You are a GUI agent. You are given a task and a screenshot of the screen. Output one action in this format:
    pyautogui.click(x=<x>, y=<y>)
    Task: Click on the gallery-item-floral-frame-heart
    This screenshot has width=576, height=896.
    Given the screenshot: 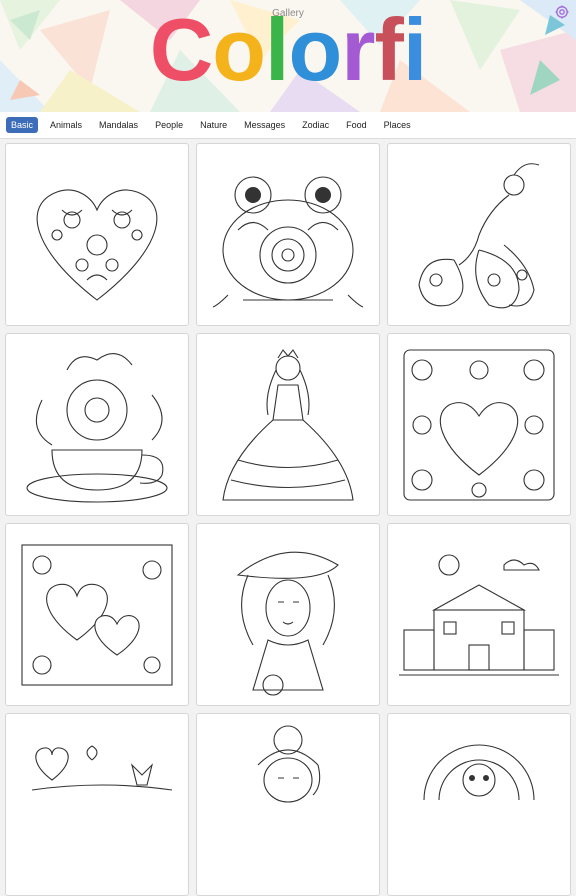 What is the action you would take?
    pyautogui.click(x=479, y=424)
    